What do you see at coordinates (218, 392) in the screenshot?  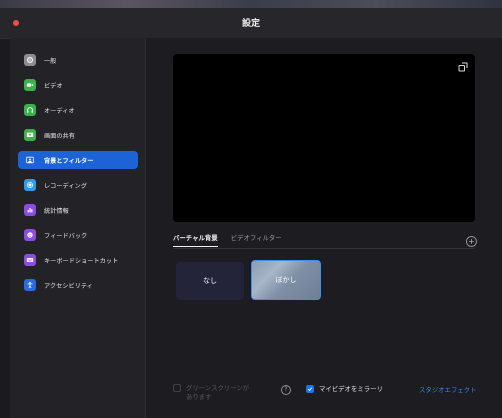 I see `green-screen-label: グリーンスクリーンがあります` at bounding box center [218, 392].